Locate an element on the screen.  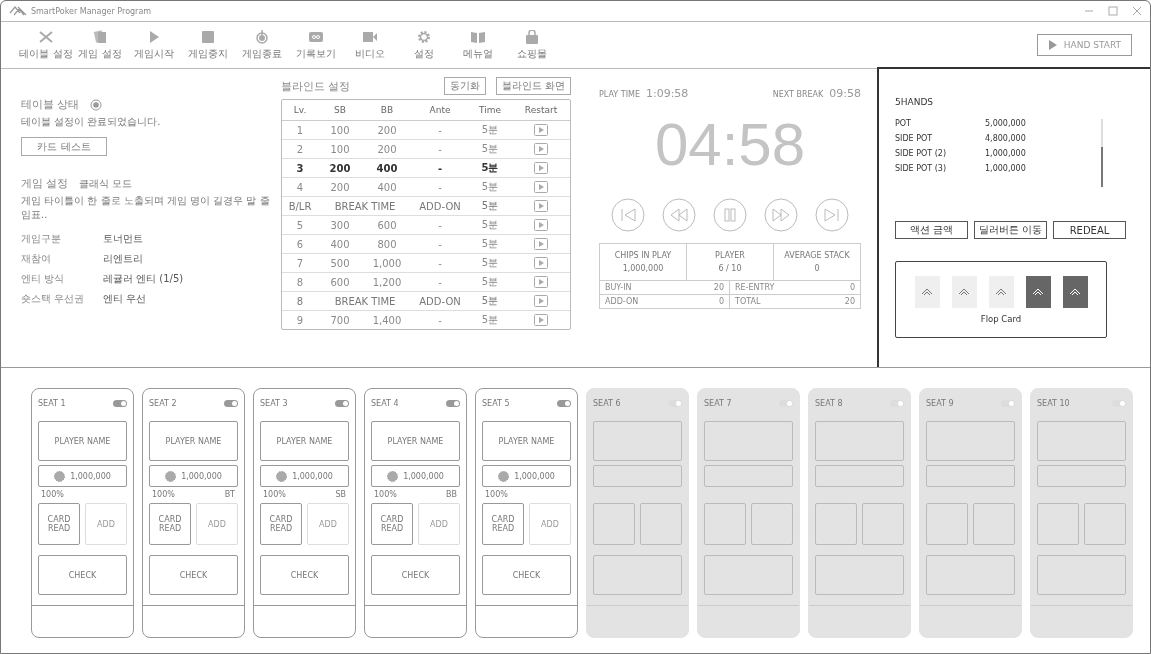
table-row: 4 200 400 - 5분 is located at coordinates (426, 187).